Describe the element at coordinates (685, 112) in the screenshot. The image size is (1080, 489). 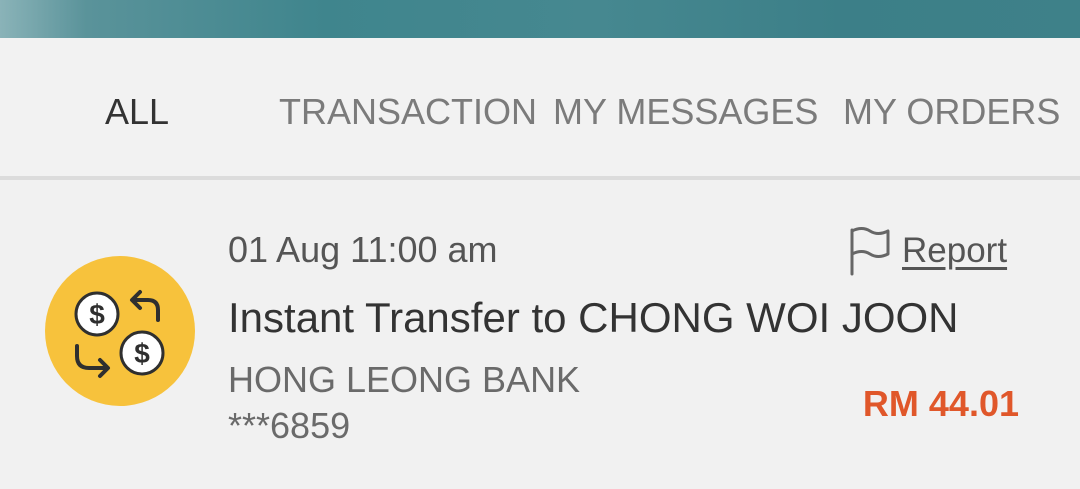
I see `tab-my-messages: MY MESSAGES` at that location.